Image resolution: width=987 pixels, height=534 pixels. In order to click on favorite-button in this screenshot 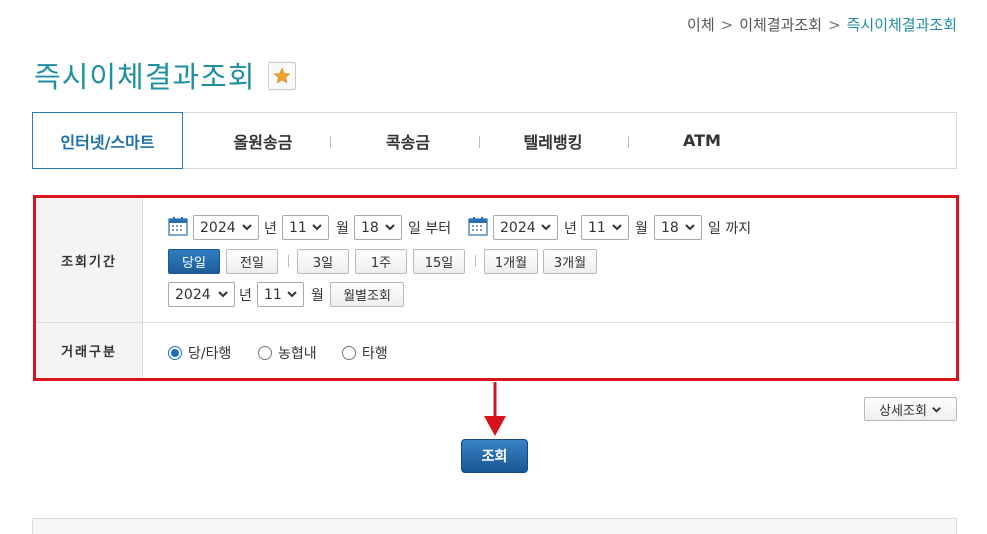, I will do `click(282, 76)`.